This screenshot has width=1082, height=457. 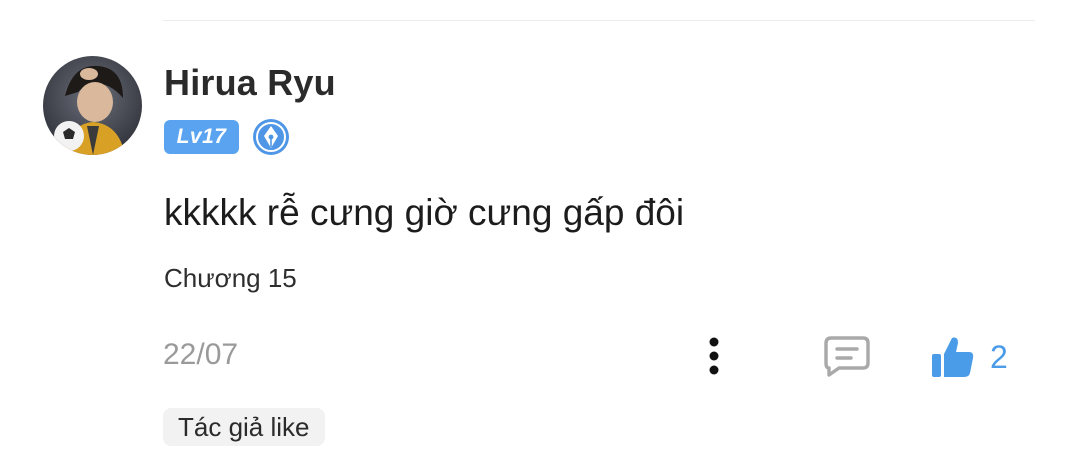 I want to click on comment-date: 22/07, so click(x=201, y=354).